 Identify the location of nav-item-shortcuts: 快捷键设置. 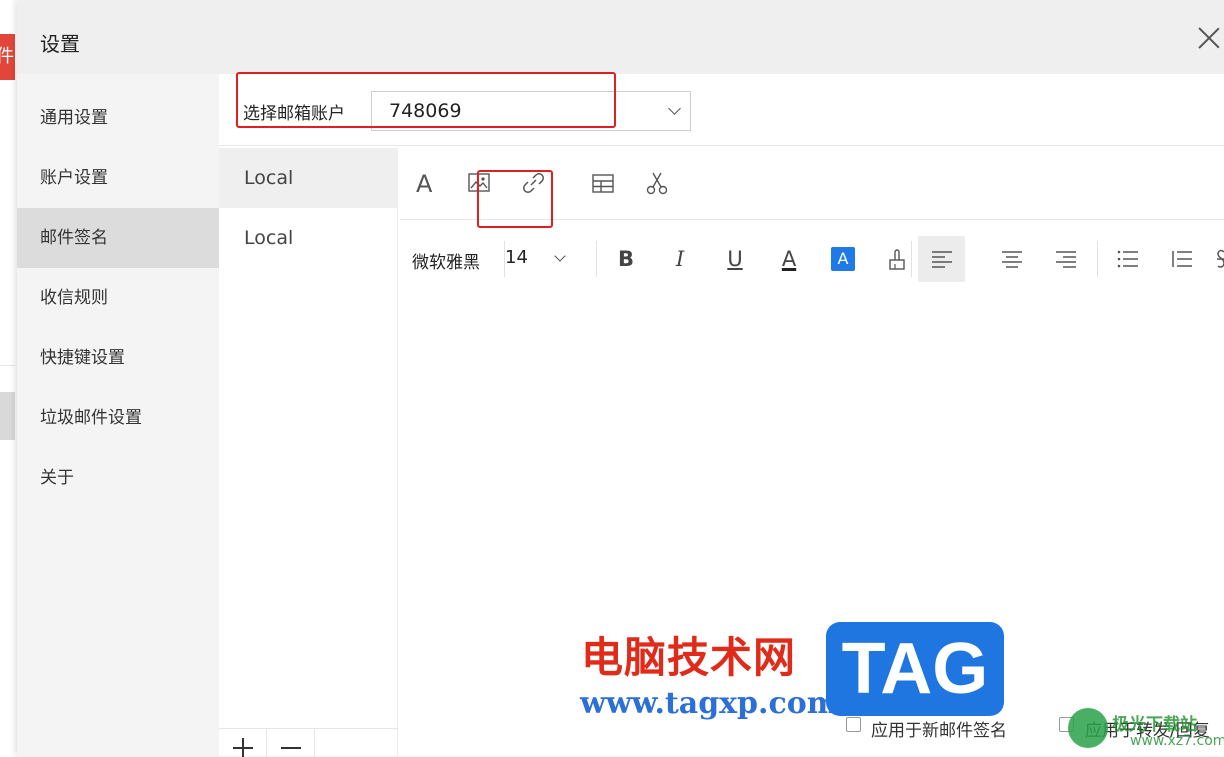
(118, 358).